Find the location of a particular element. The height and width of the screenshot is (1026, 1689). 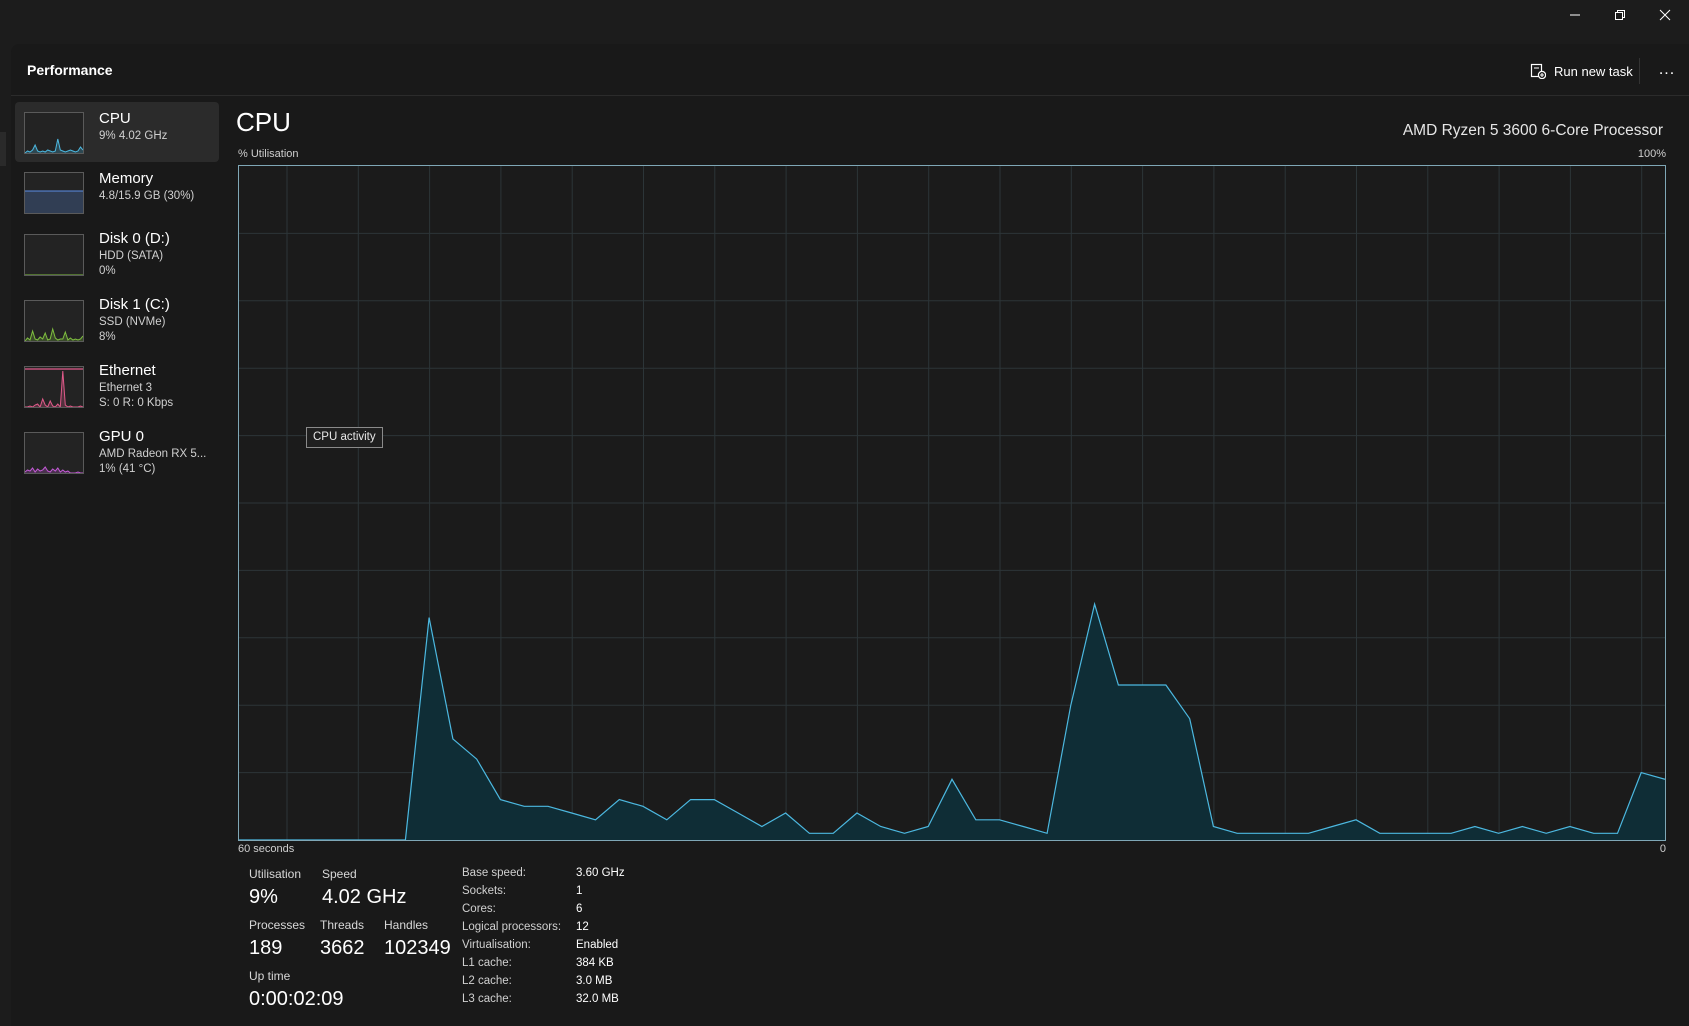

spec-value: 3.0 MB is located at coordinates (594, 981).